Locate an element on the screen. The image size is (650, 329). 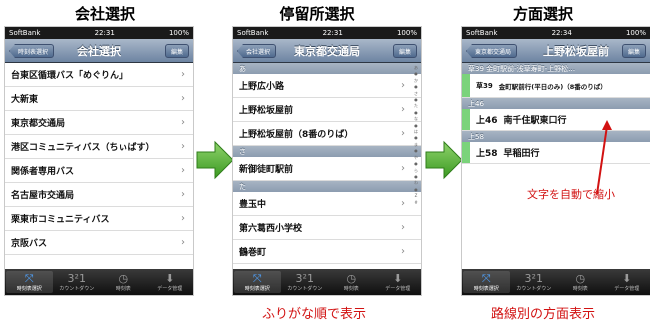
list-item: 上58 早稲田行 is located at coordinates (556, 153).